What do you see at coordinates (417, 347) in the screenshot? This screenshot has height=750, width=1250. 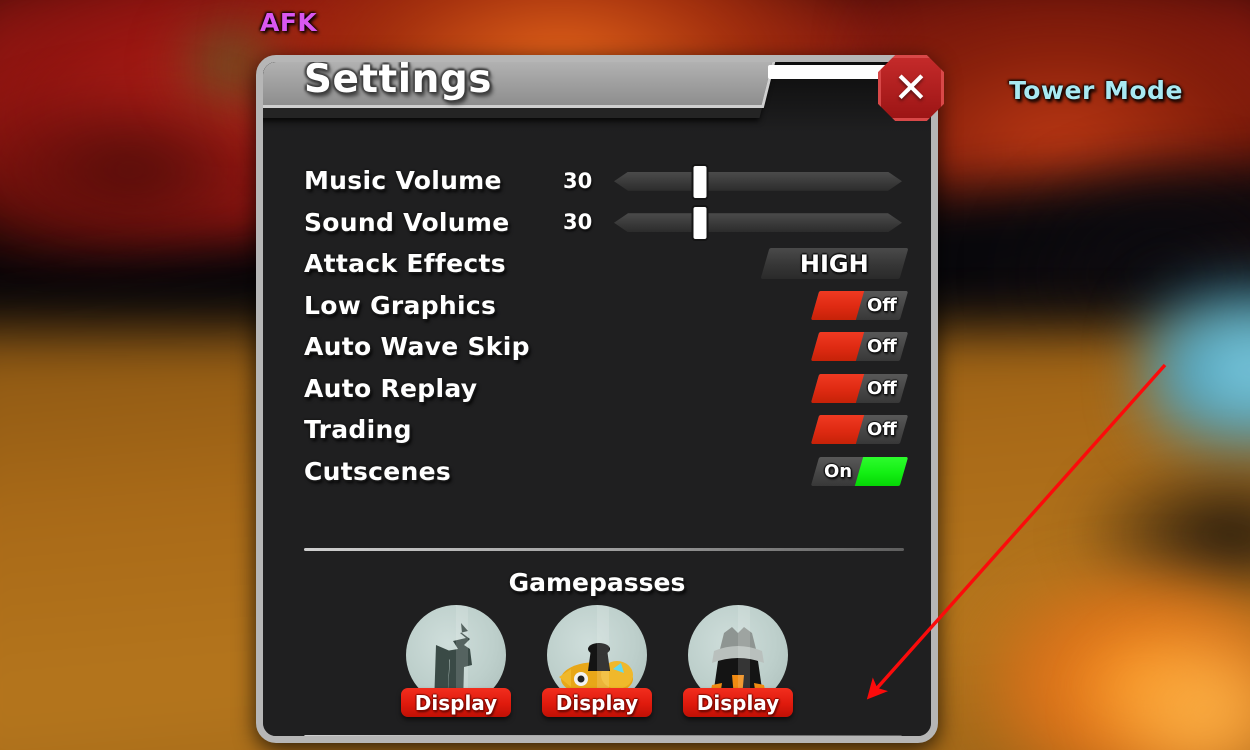 I see `settings-row-label: Auto Wave Skip` at bounding box center [417, 347].